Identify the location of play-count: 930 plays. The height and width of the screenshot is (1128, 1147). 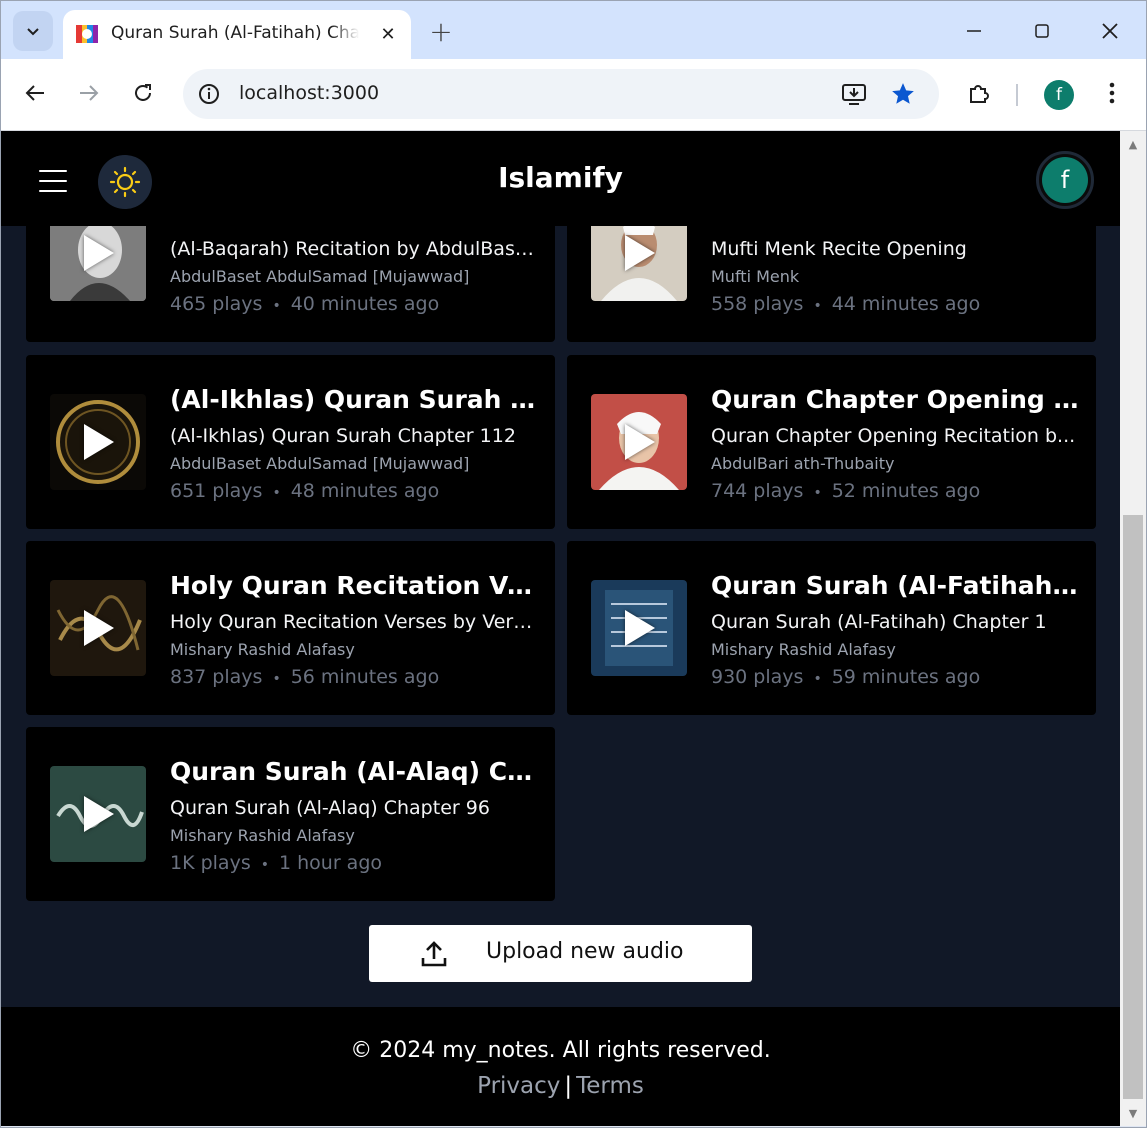
(757, 677).